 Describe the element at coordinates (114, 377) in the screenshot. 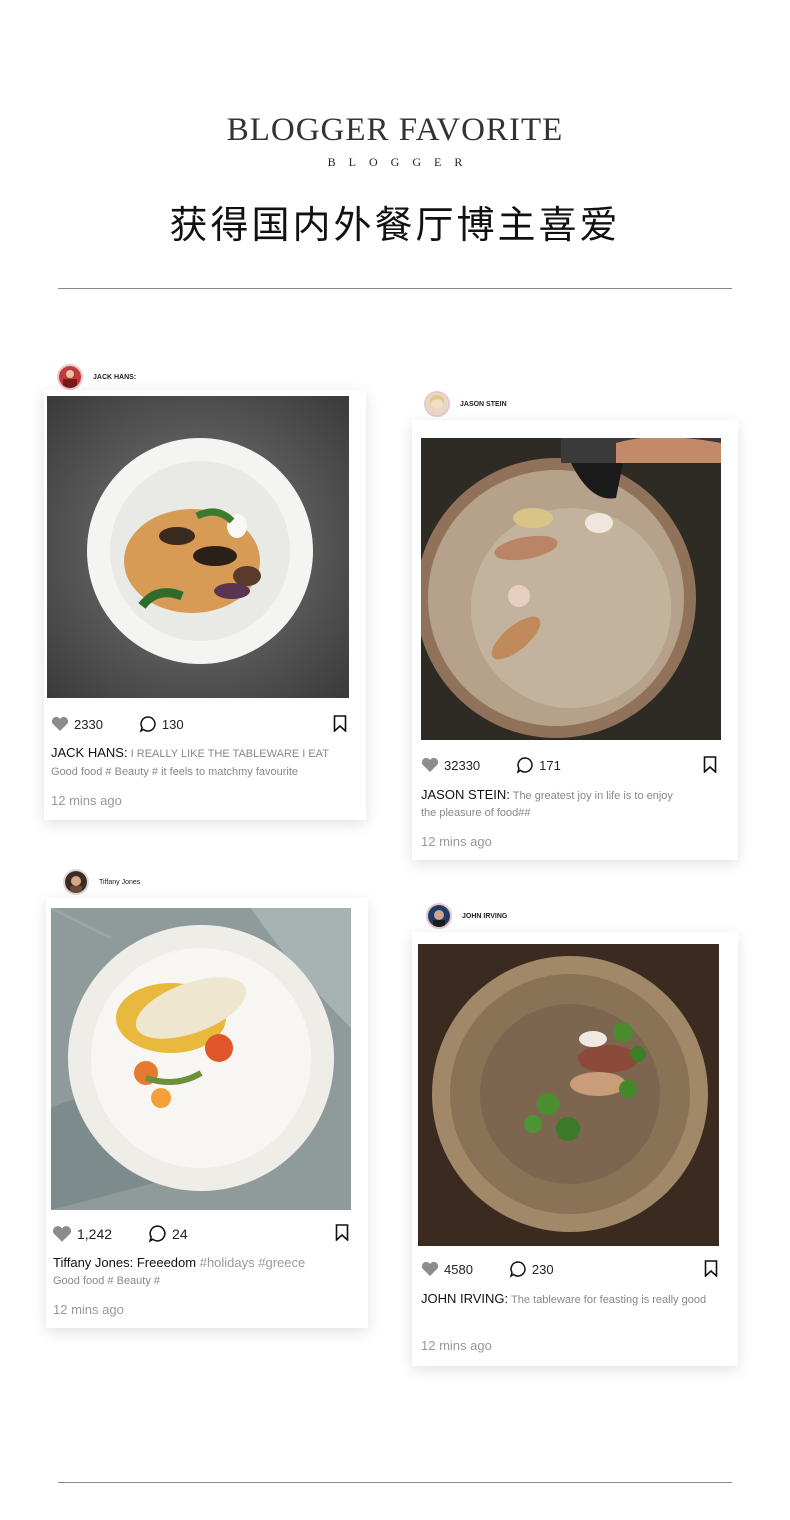

I see `author-name: JACK HANS:` at that location.